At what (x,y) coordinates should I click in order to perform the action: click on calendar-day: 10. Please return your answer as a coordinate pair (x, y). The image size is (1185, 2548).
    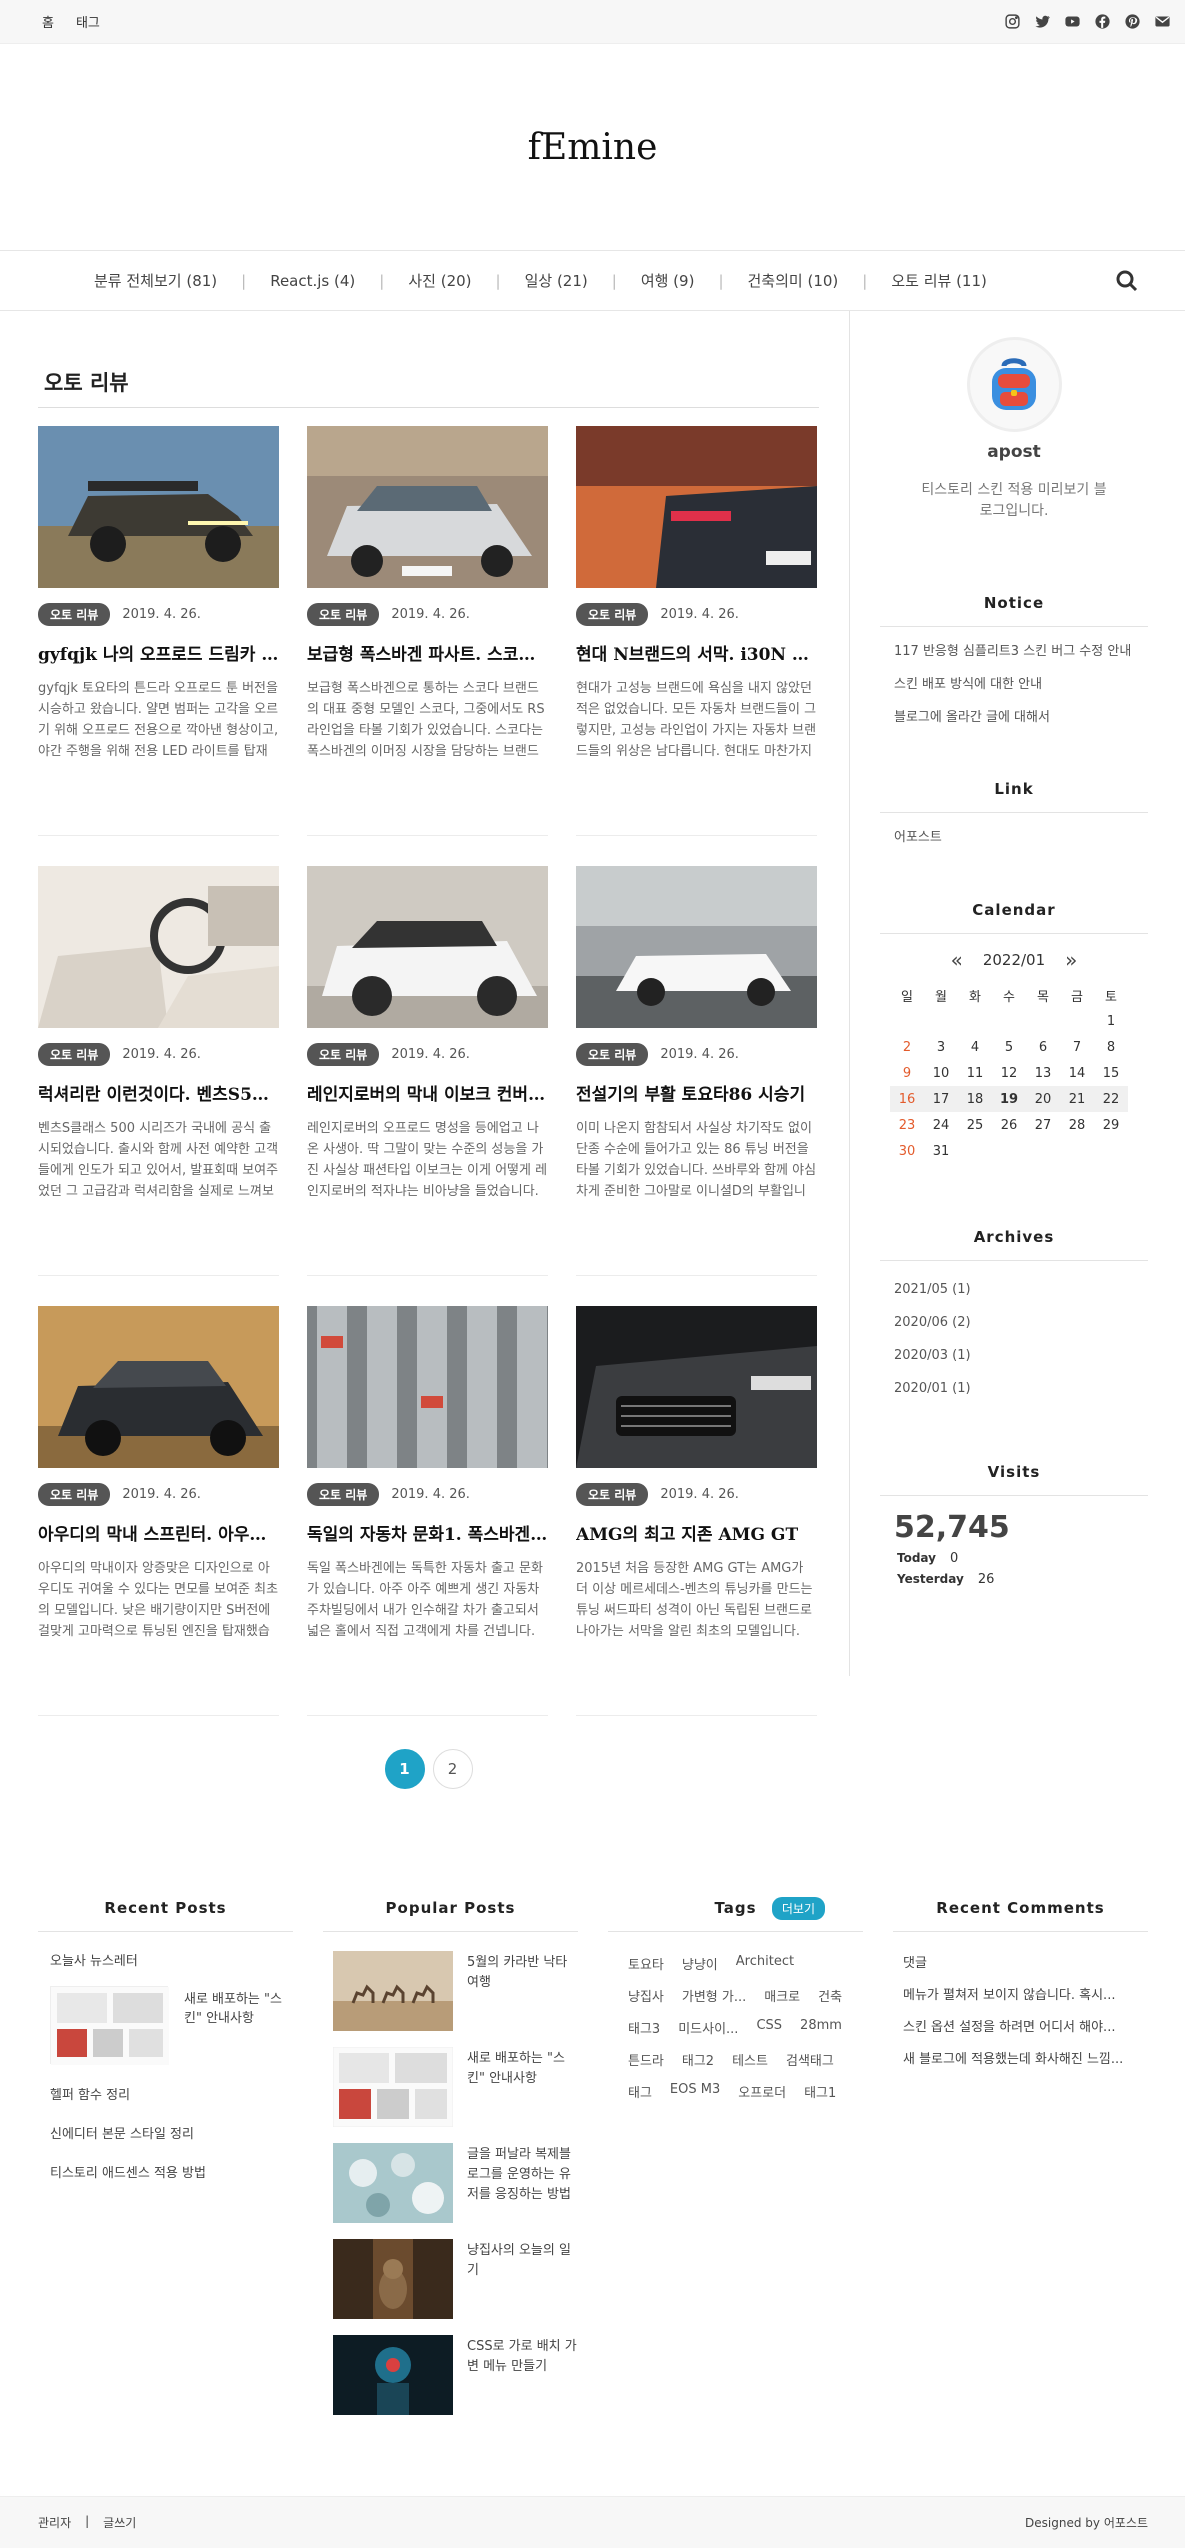
    Looking at the image, I should click on (941, 1073).